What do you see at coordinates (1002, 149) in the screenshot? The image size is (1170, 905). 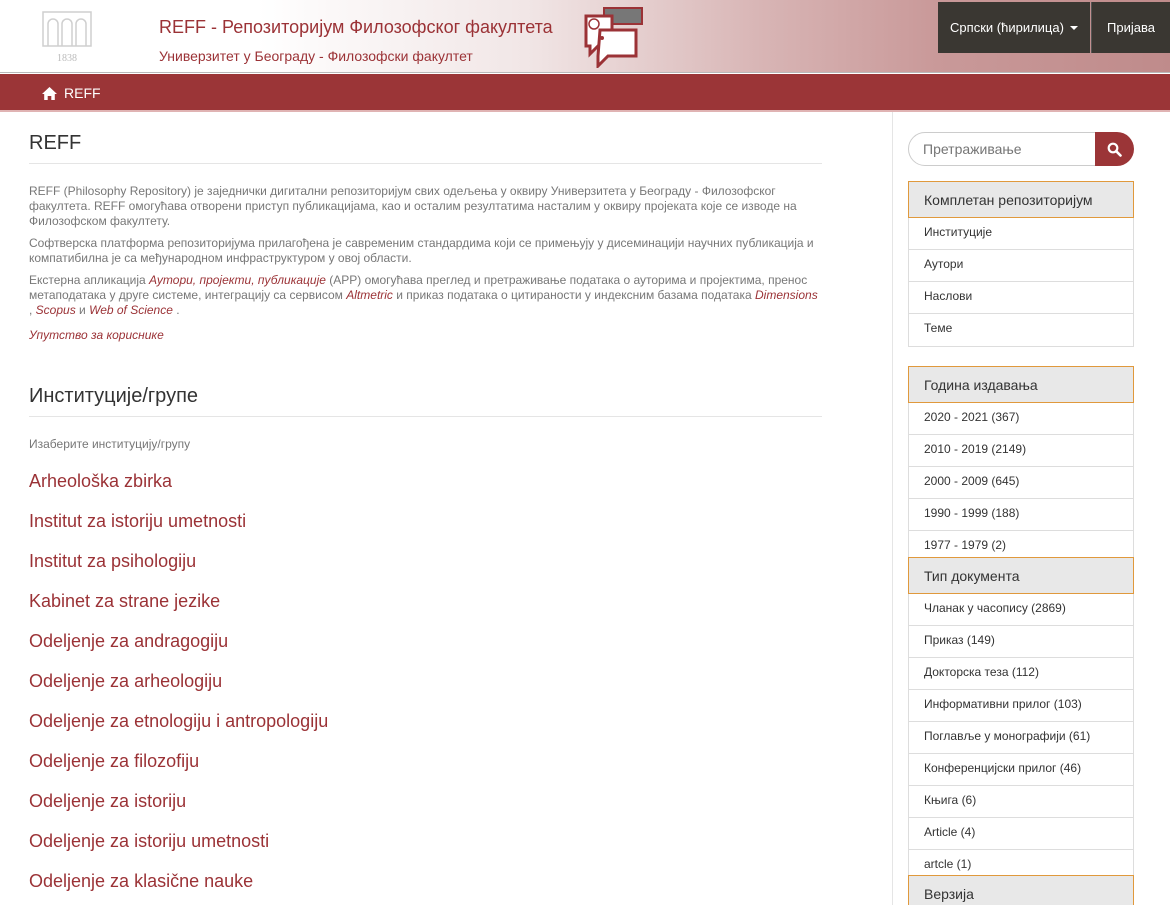 I see `search-input` at bounding box center [1002, 149].